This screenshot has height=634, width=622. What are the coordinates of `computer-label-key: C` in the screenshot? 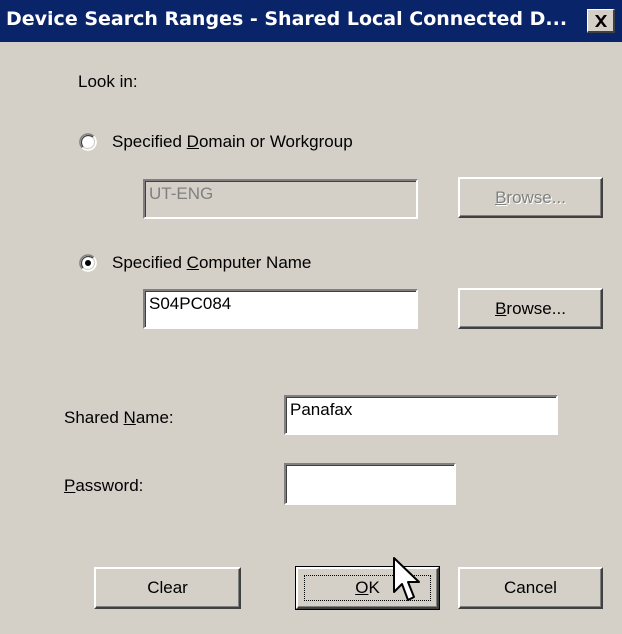 It's located at (192, 262).